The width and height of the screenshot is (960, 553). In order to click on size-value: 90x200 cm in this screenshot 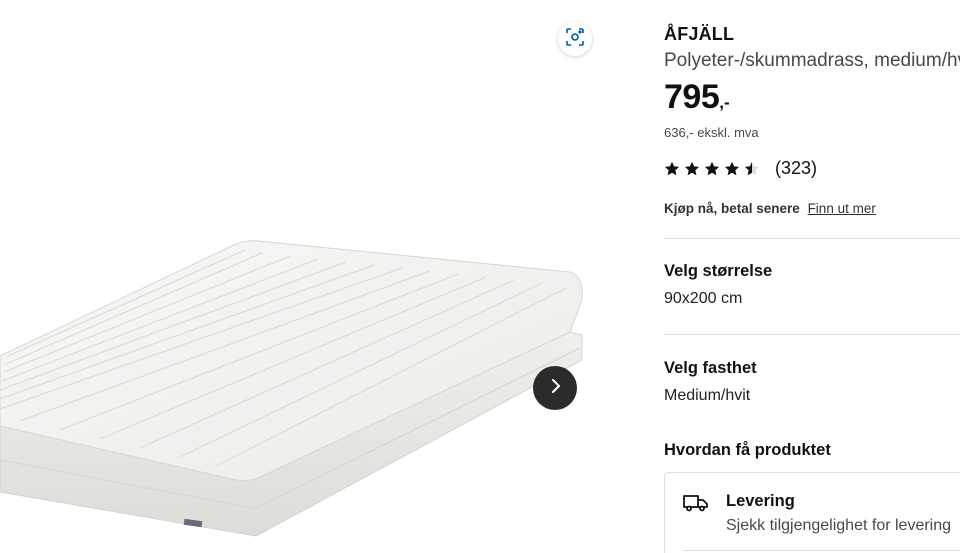, I will do `click(703, 298)`.